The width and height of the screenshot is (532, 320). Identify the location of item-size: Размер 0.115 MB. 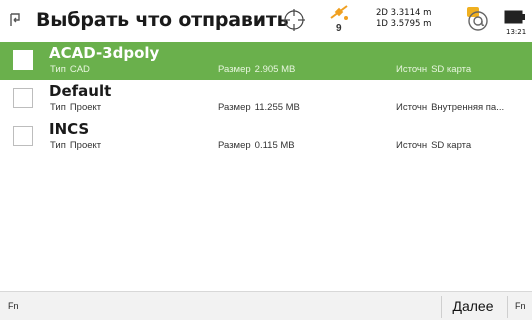
(256, 145).